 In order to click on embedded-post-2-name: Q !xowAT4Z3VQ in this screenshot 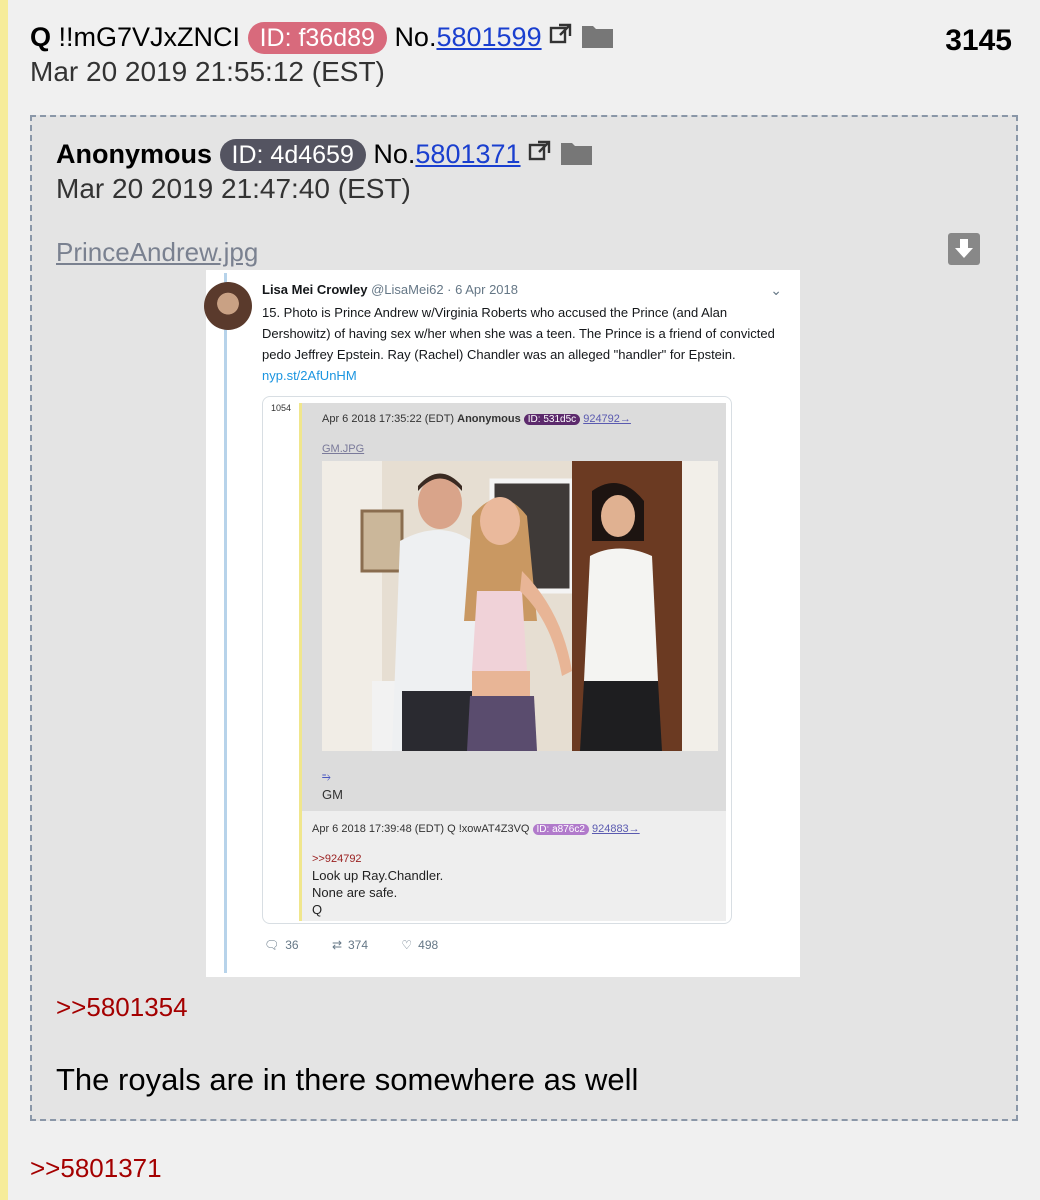, I will do `click(488, 829)`.